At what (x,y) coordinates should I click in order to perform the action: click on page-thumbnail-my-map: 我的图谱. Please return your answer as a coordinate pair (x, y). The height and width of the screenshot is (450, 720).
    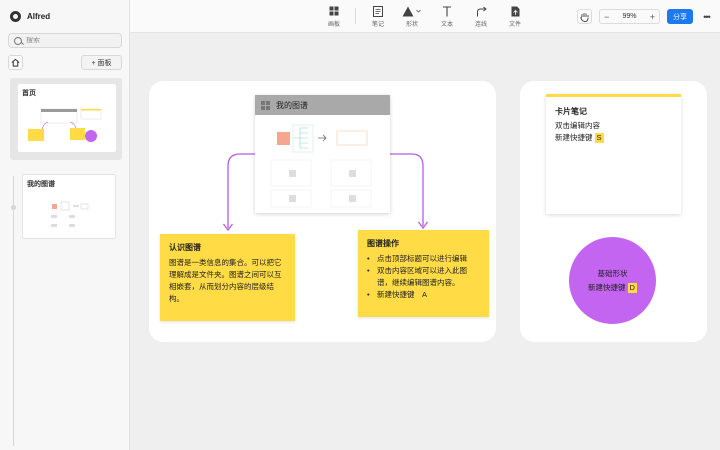
    Looking at the image, I should click on (69, 206).